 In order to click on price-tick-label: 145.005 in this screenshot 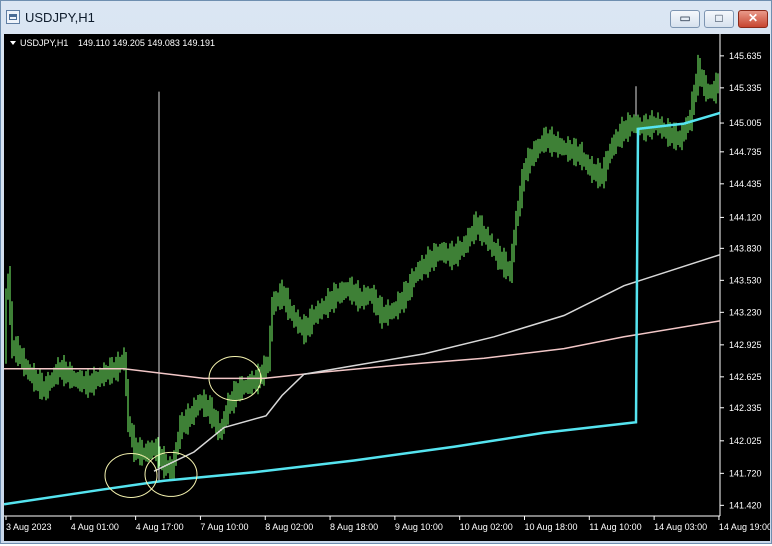, I will do `click(745, 123)`.